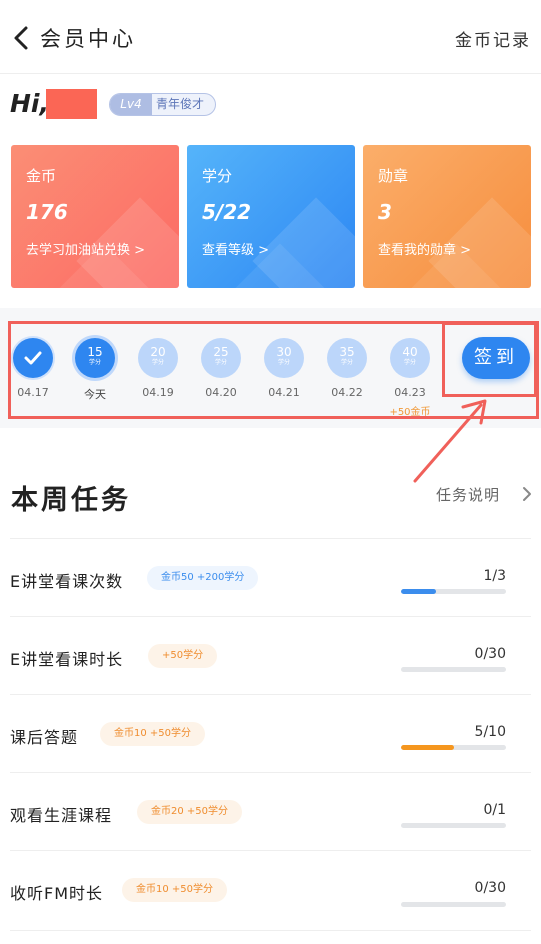 Image resolution: width=541 pixels, height=944 pixels. I want to click on task-progress-text: 5/10, so click(490, 732).